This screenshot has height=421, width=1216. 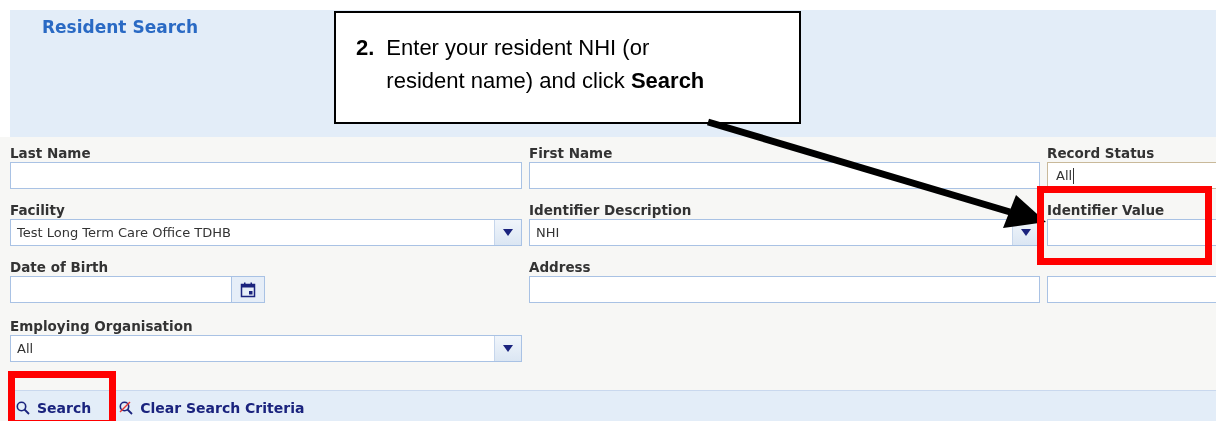 I want to click on page-title: Resident Search, so click(x=120, y=26).